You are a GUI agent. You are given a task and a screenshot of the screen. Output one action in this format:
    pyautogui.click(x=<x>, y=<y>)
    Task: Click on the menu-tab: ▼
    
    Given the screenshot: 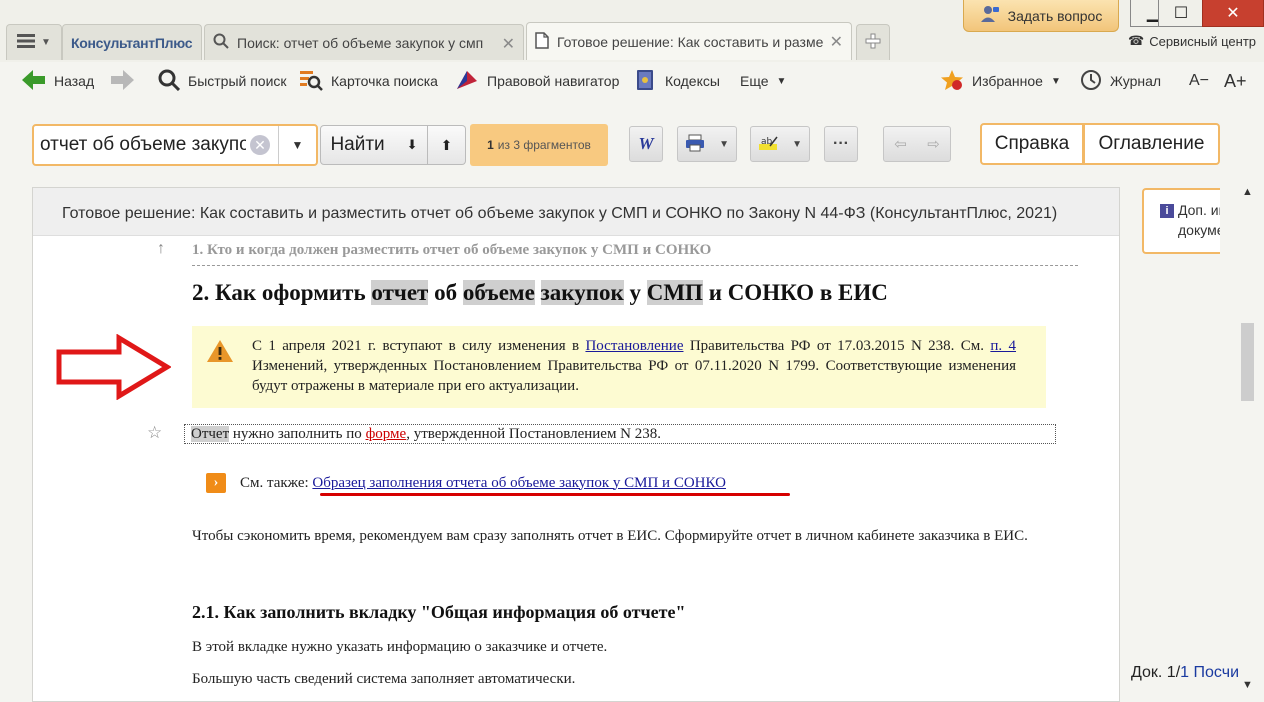 What is the action you would take?
    pyautogui.click(x=34, y=42)
    